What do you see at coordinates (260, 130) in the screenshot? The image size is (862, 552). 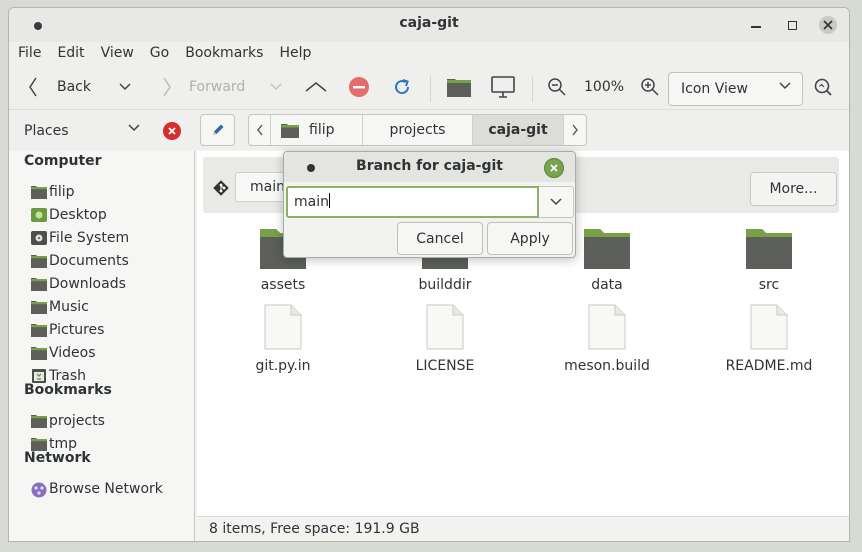 I see `breadcrumb-scroll-left` at bounding box center [260, 130].